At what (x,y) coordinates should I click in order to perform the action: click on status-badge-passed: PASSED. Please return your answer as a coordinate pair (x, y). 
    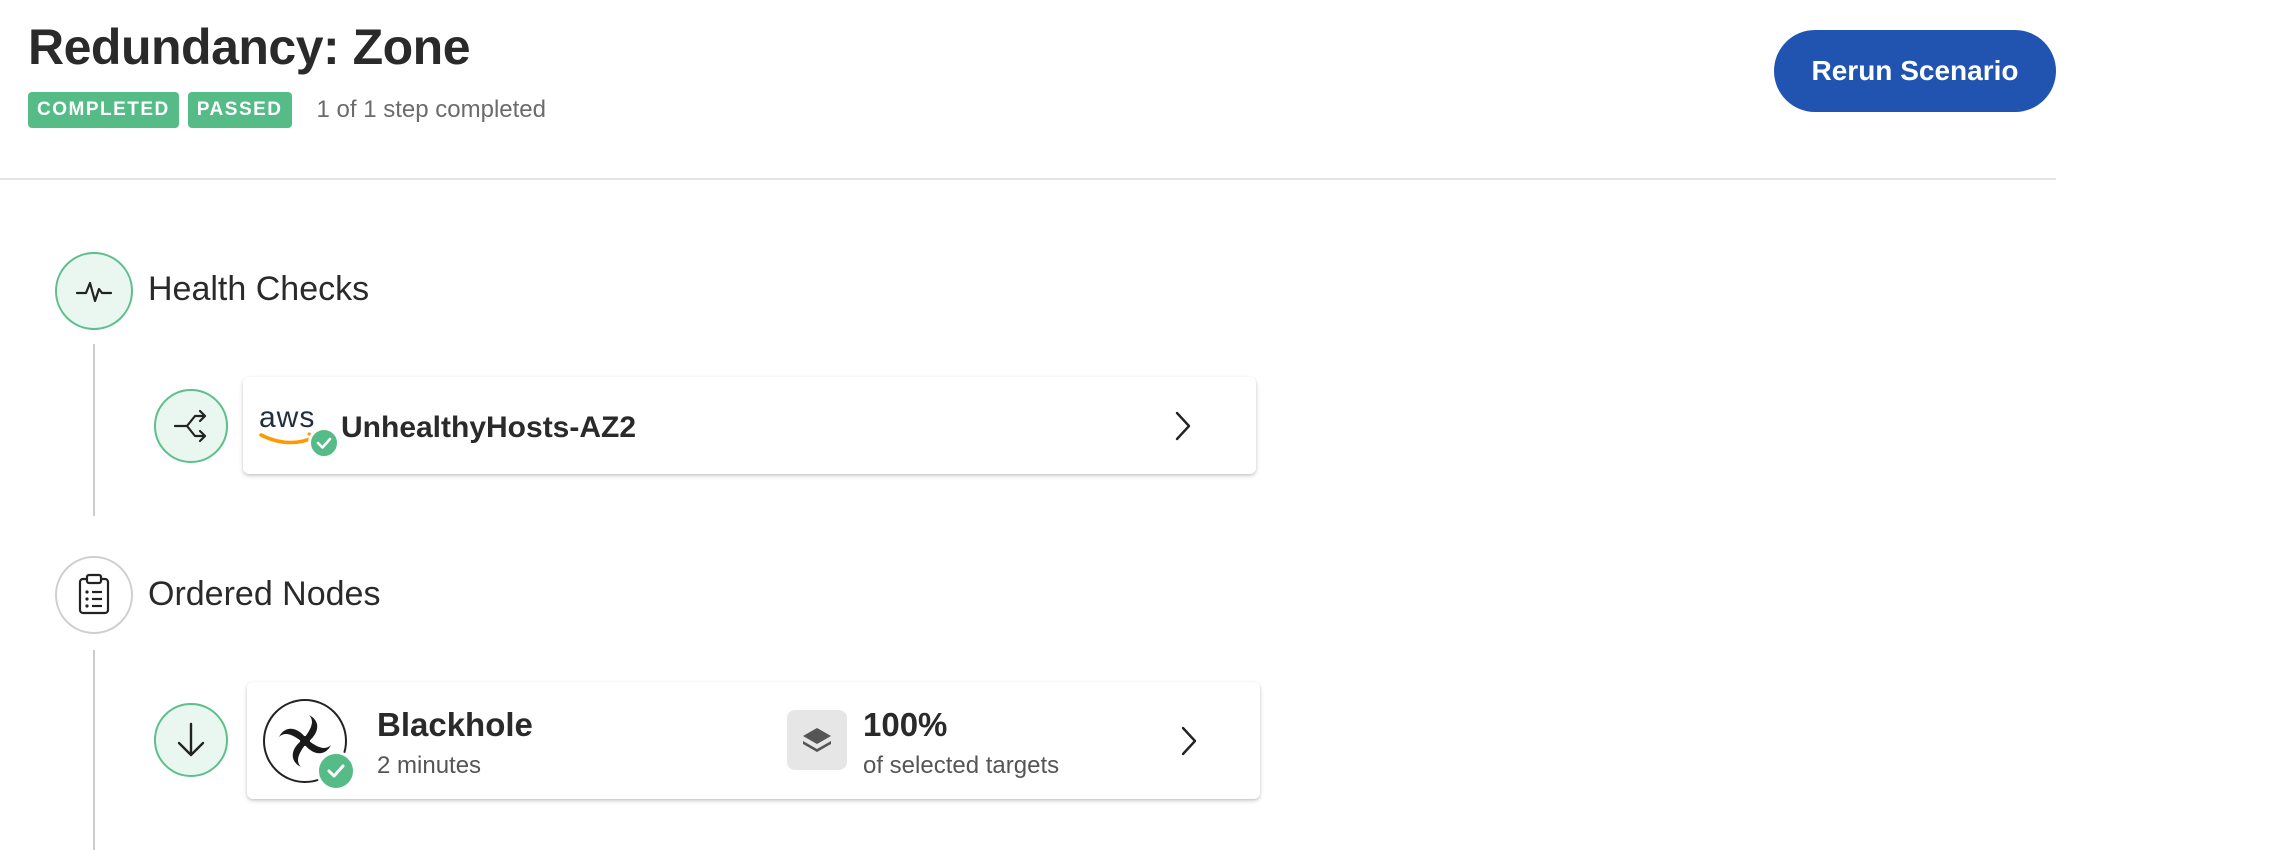
    Looking at the image, I should click on (239, 110).